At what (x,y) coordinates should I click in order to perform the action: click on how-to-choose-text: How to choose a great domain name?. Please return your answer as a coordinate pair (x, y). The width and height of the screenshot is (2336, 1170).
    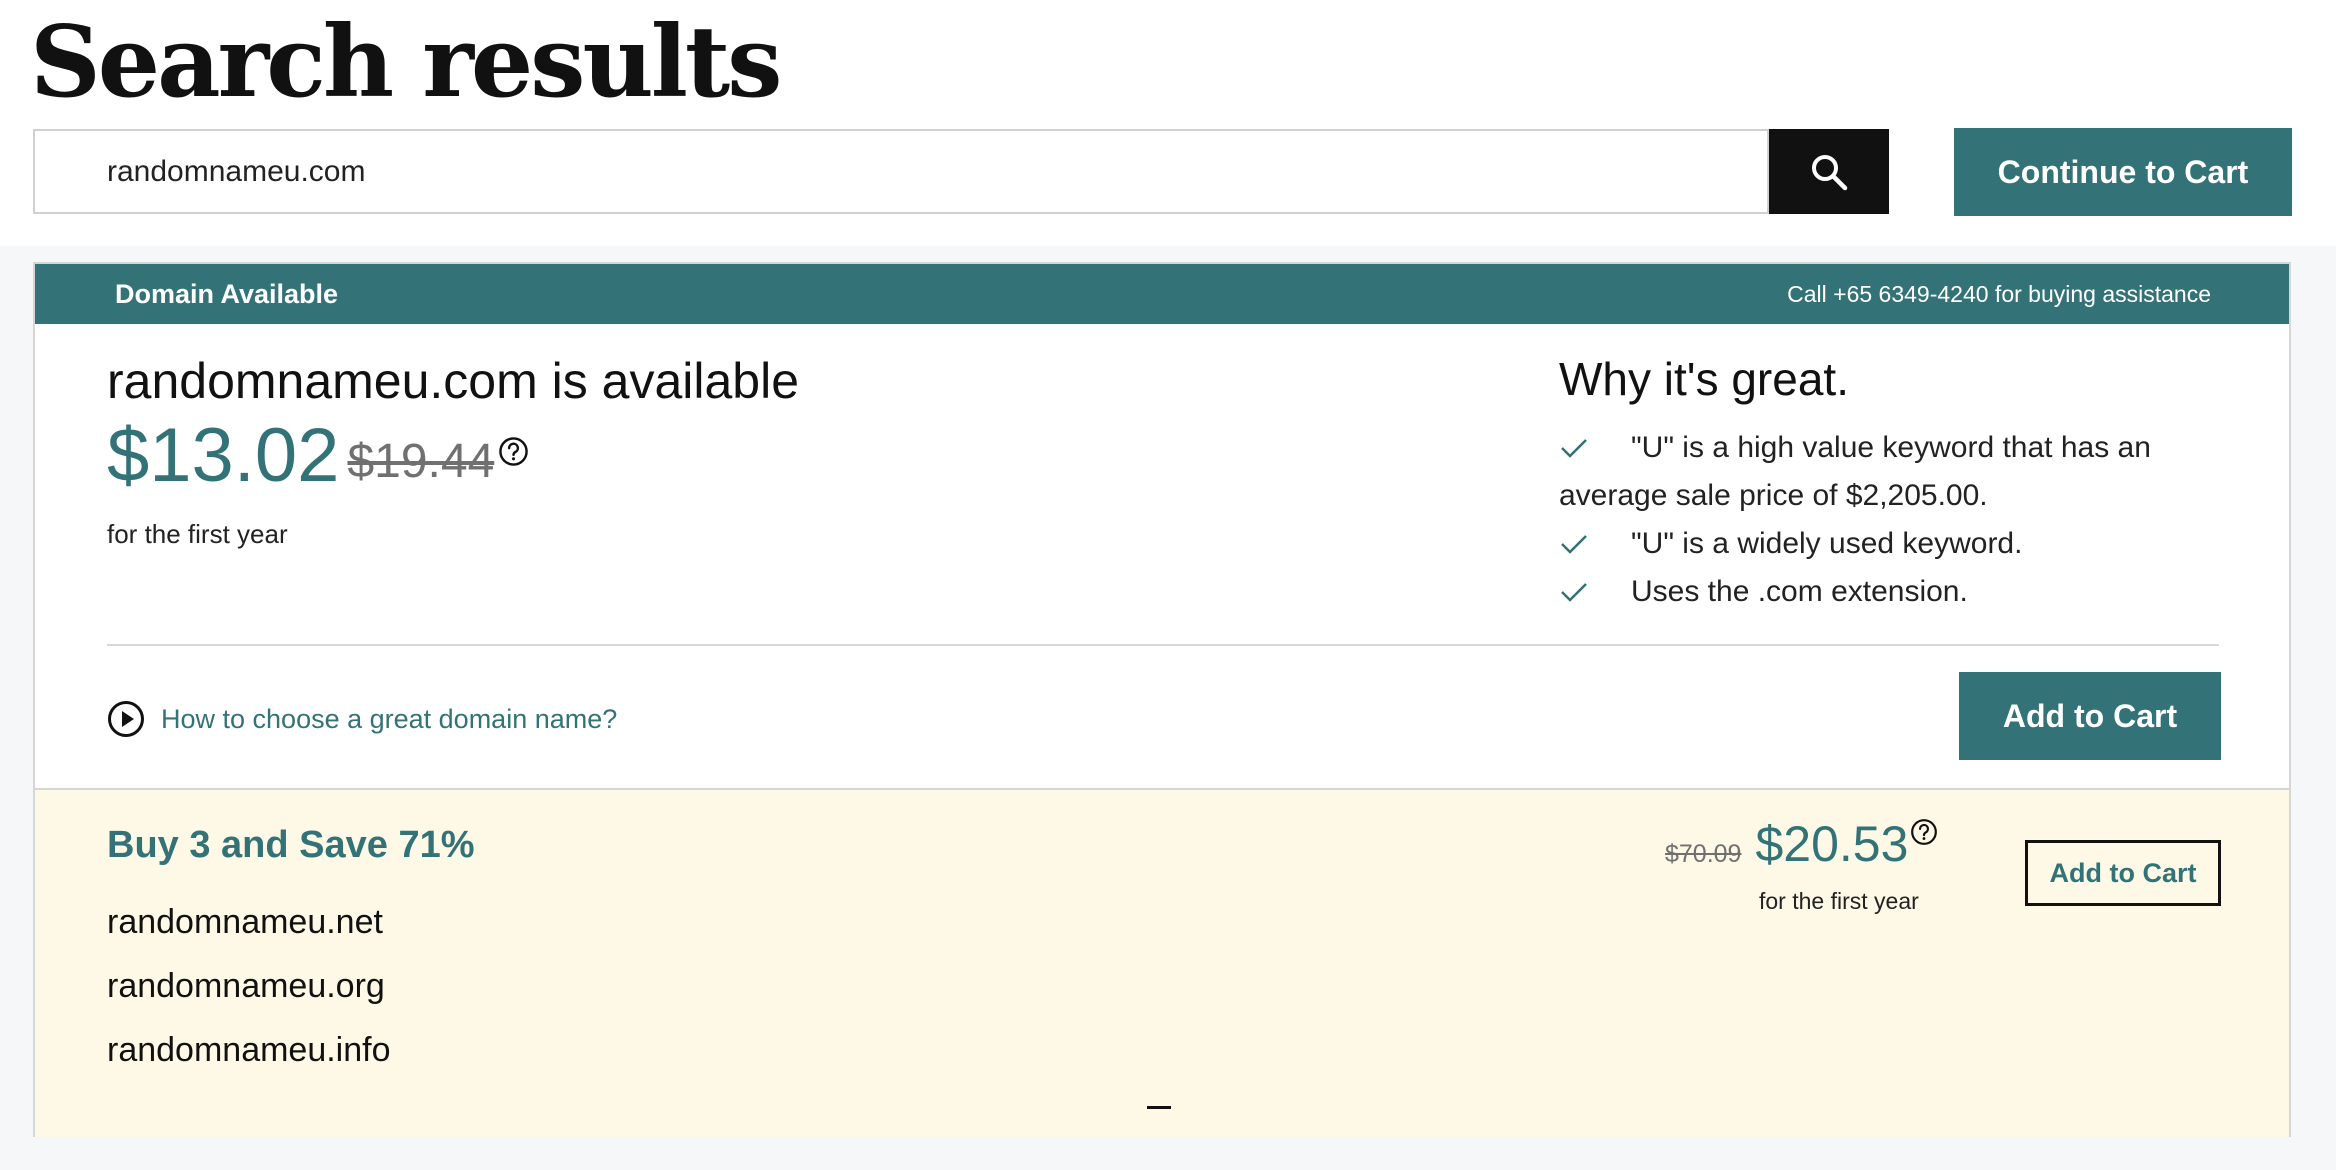
    Looking at the image, I should click on (389, 719).